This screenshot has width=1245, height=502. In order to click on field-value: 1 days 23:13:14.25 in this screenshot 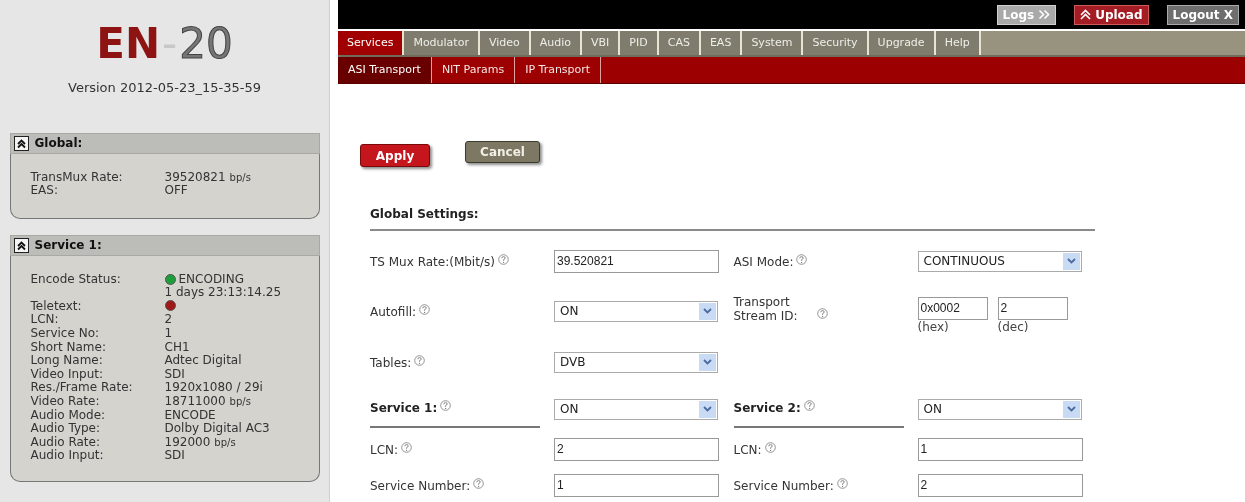, I will do `click(223, 293)`.